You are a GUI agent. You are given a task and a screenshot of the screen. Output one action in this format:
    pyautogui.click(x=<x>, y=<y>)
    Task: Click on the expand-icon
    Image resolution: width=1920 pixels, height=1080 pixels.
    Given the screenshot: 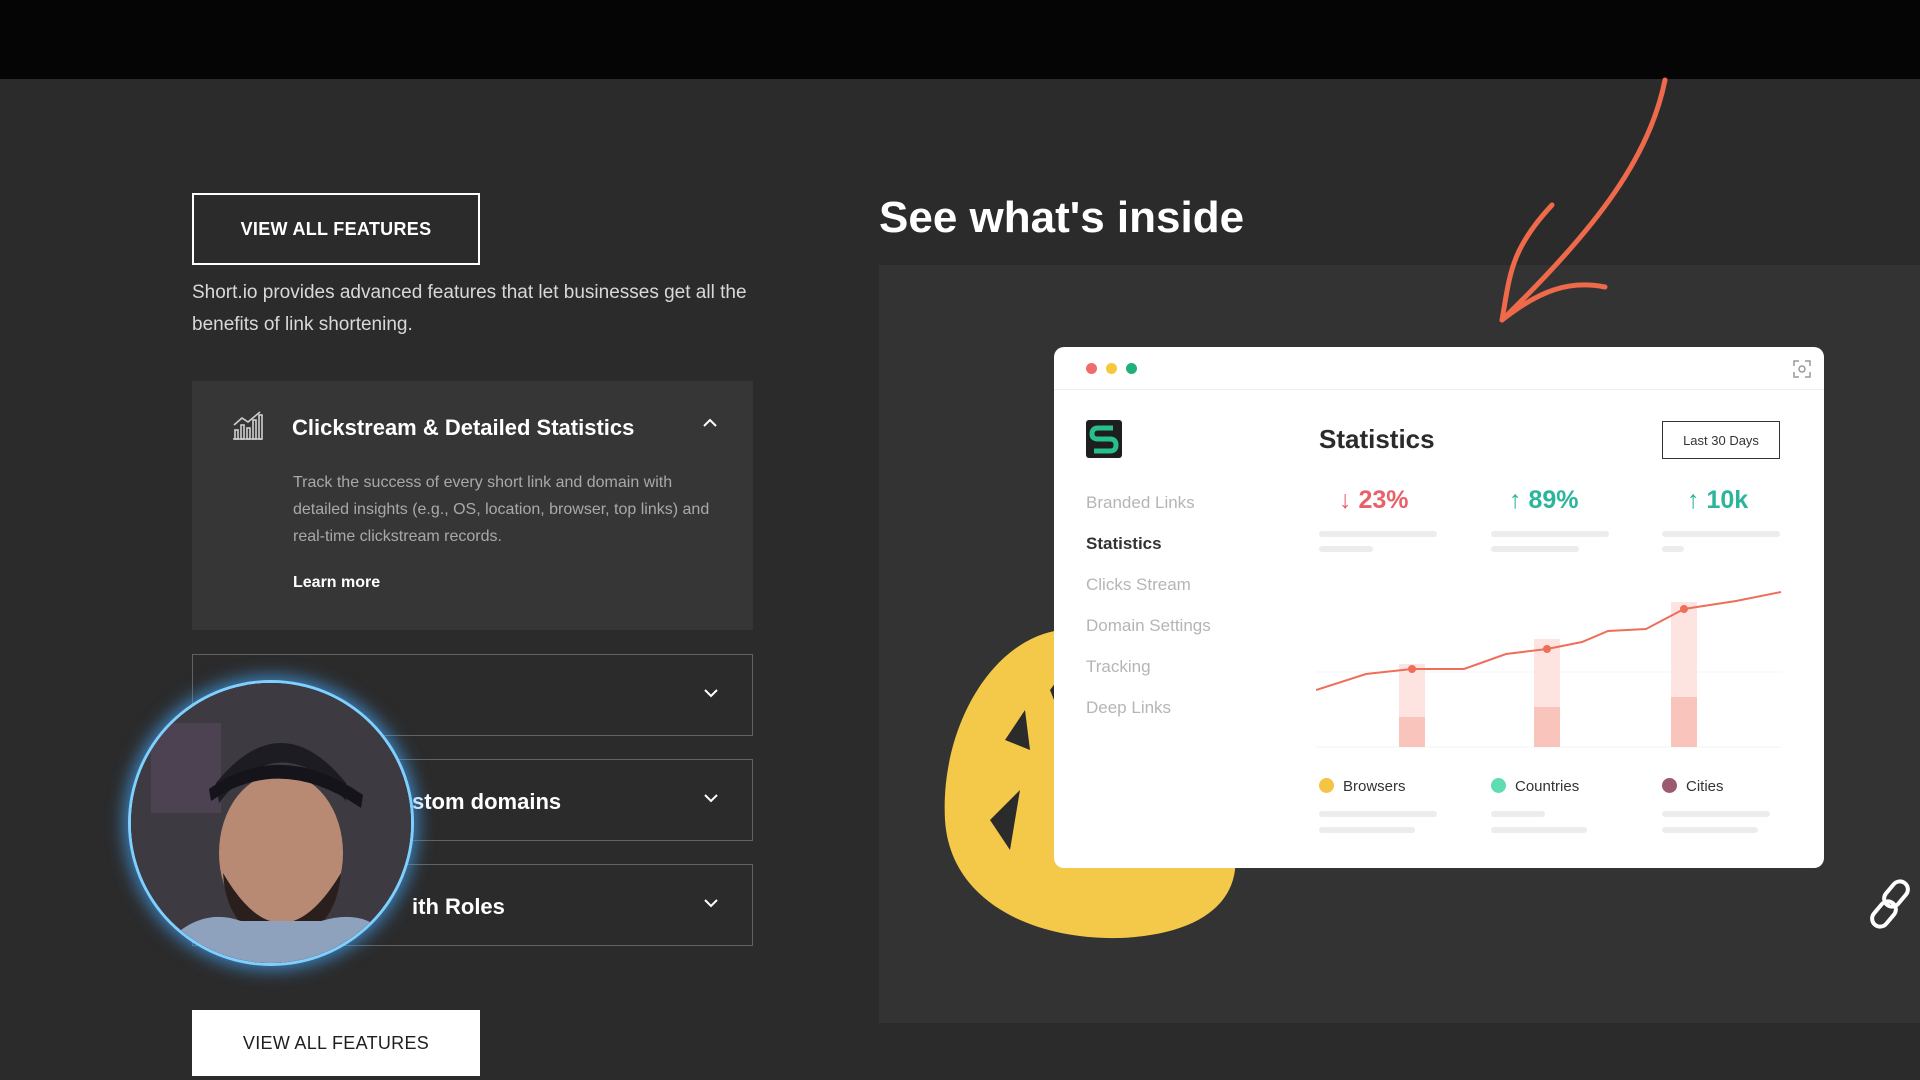 What is the action you would take?
    pyautogui.click(x=1802, y=371)
    